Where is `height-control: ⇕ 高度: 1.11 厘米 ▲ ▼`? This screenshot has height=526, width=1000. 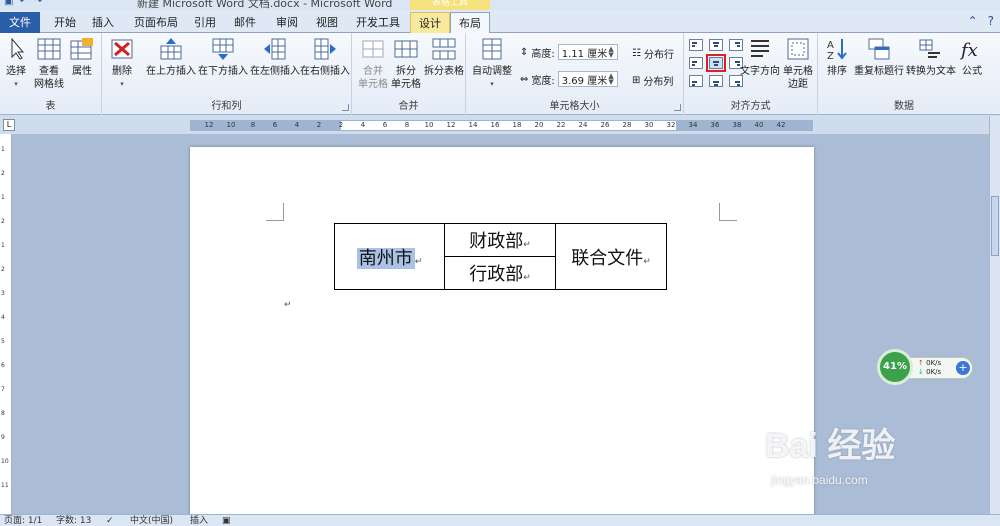 height-control: ⇕ 高度: 1.11 厘米 ▲ ▼ is located at coordinates (569, 52).